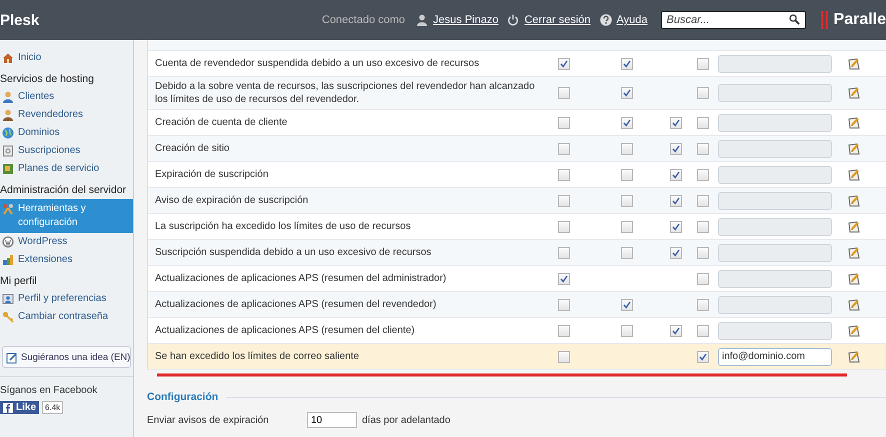 Image resolution: width=886 pixels, height=437 pixels. What do you see at coordinates (49, 390) in the screenshot?
I see `facebook-label: Síganos en Facebook` at bounding box center [49, 390].